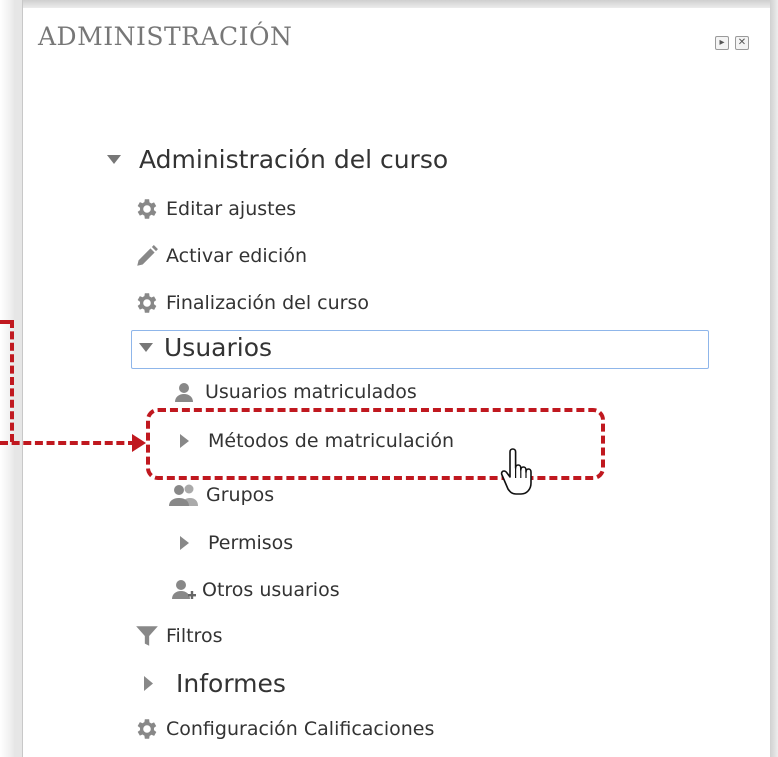  I want to click on tree-item-edit-settings: Editar ajustes, so click(215, 209).